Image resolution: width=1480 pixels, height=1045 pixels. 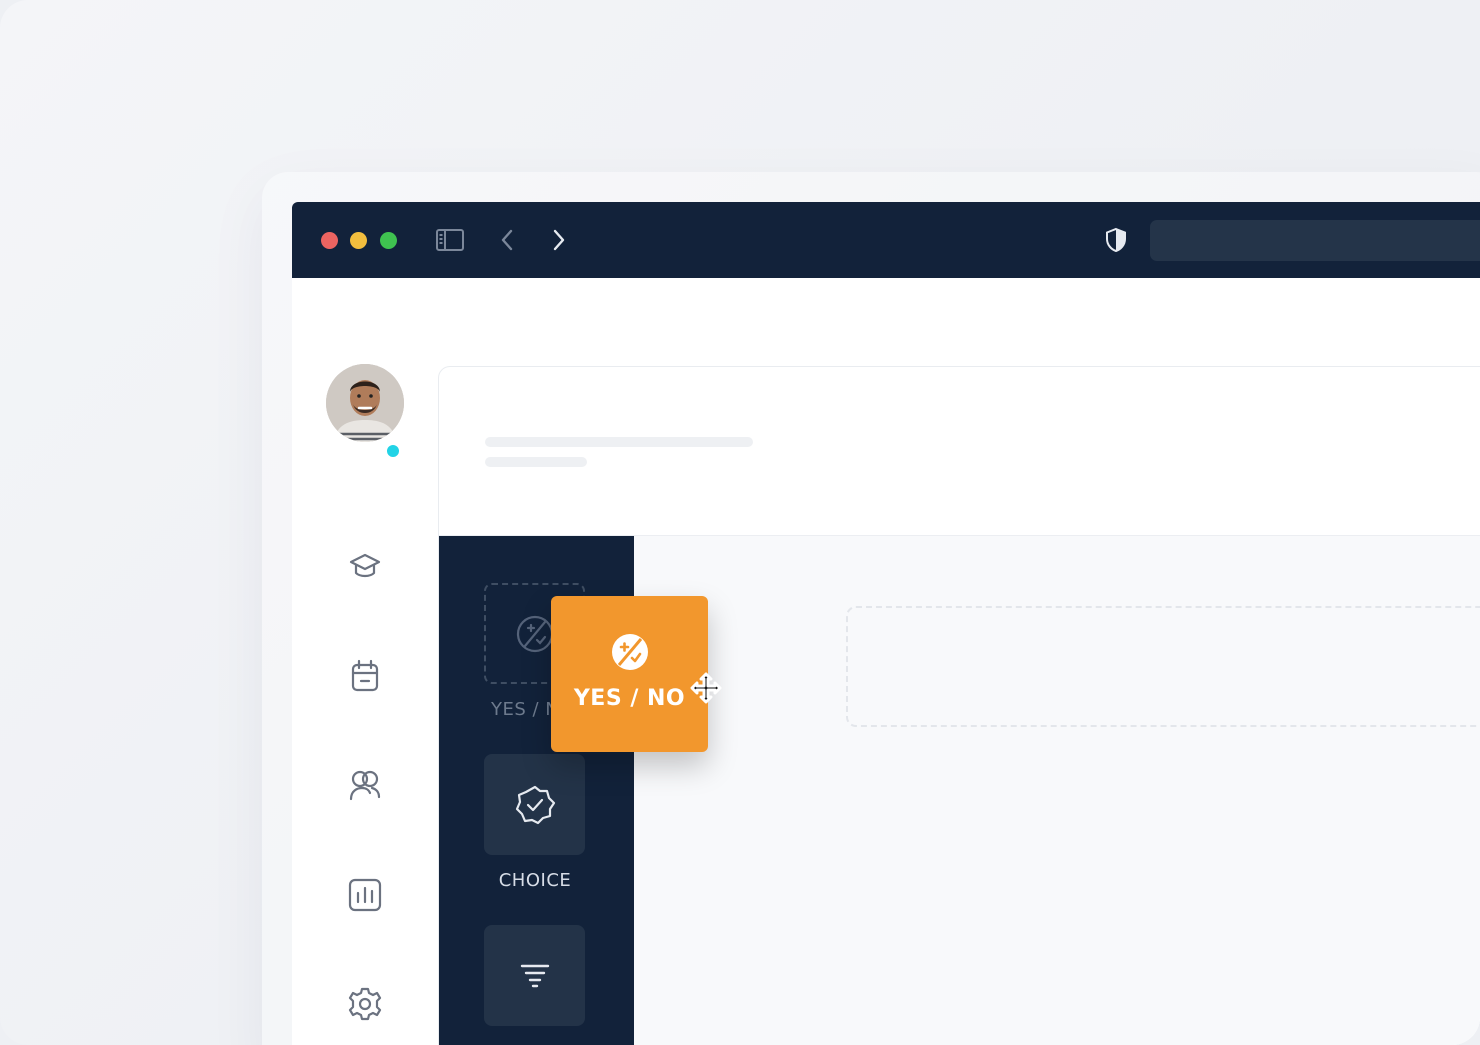 What do you see at coordinates (1116, 240) in the screenshot?
I see `shield-icon` at bounding box center [1116, 240].